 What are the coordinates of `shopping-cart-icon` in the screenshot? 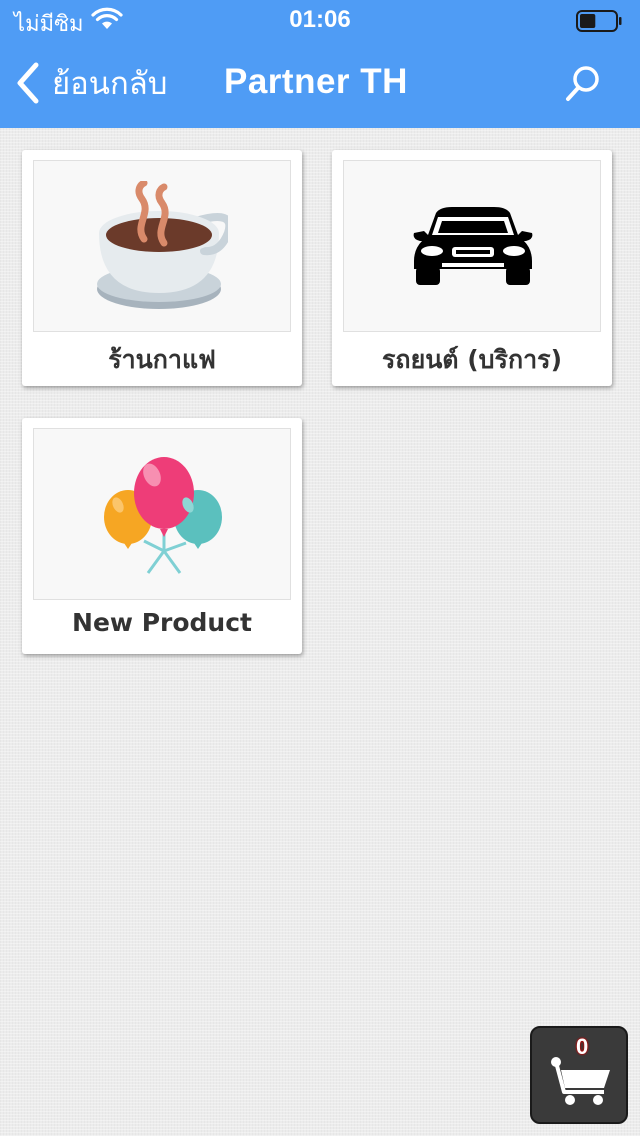 It's located at (580, 1081).